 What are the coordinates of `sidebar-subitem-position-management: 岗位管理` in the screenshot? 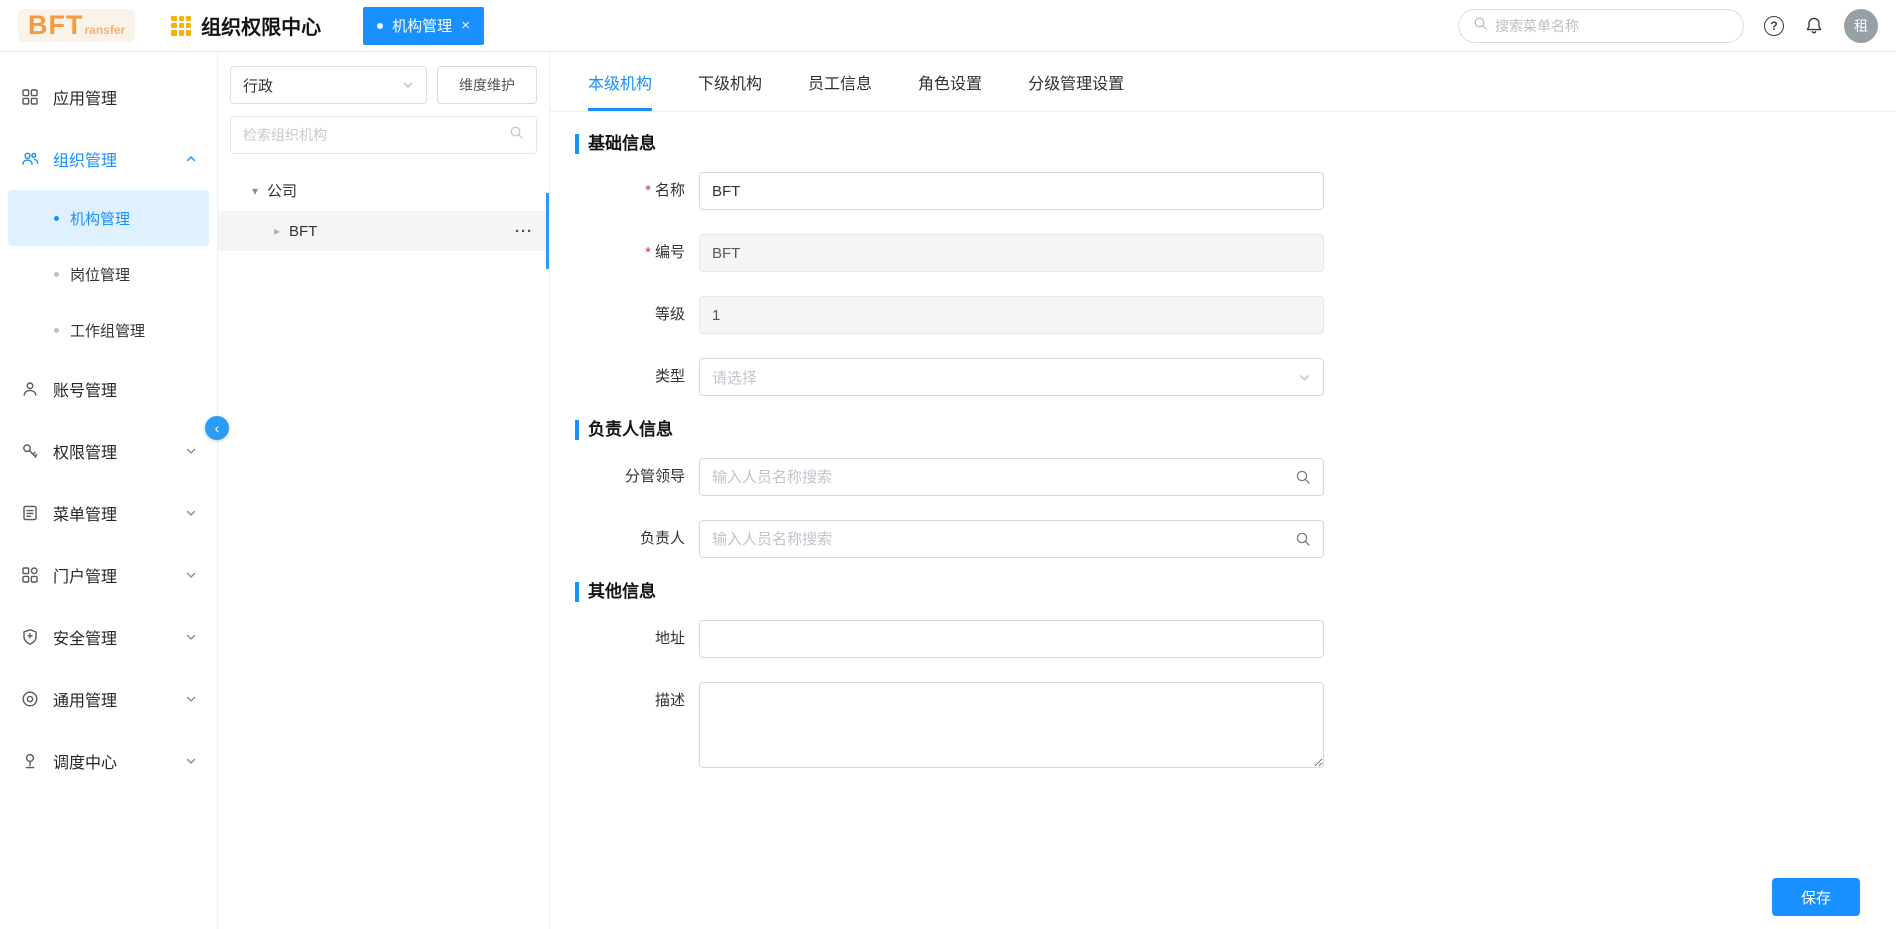 It's located at (108, 274).